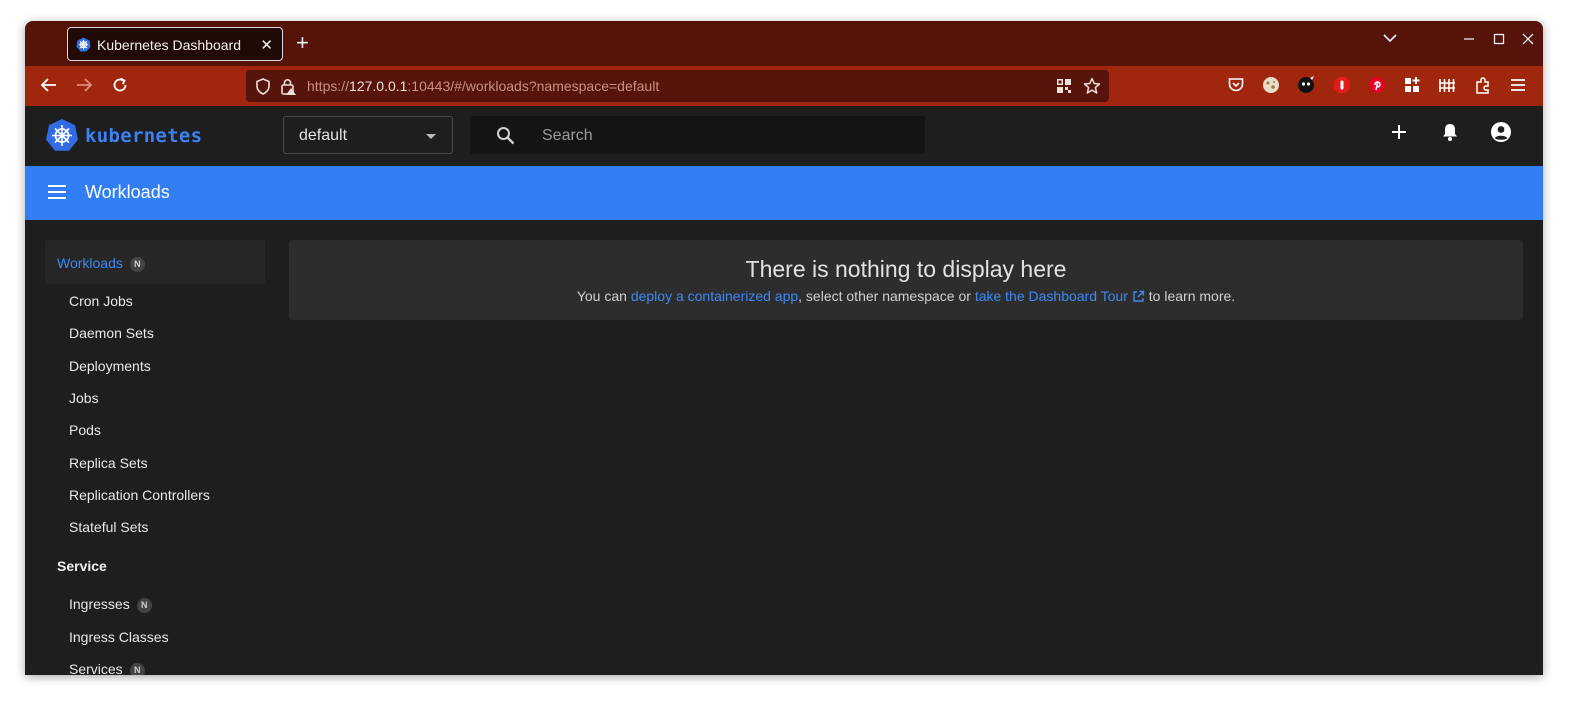 Image resolution: width=1596 pixels, height=716 pixels. Describe the element at coordinates (85, 430) in the screenshot. I see `sidebar-item-pods: Pods` at that location.